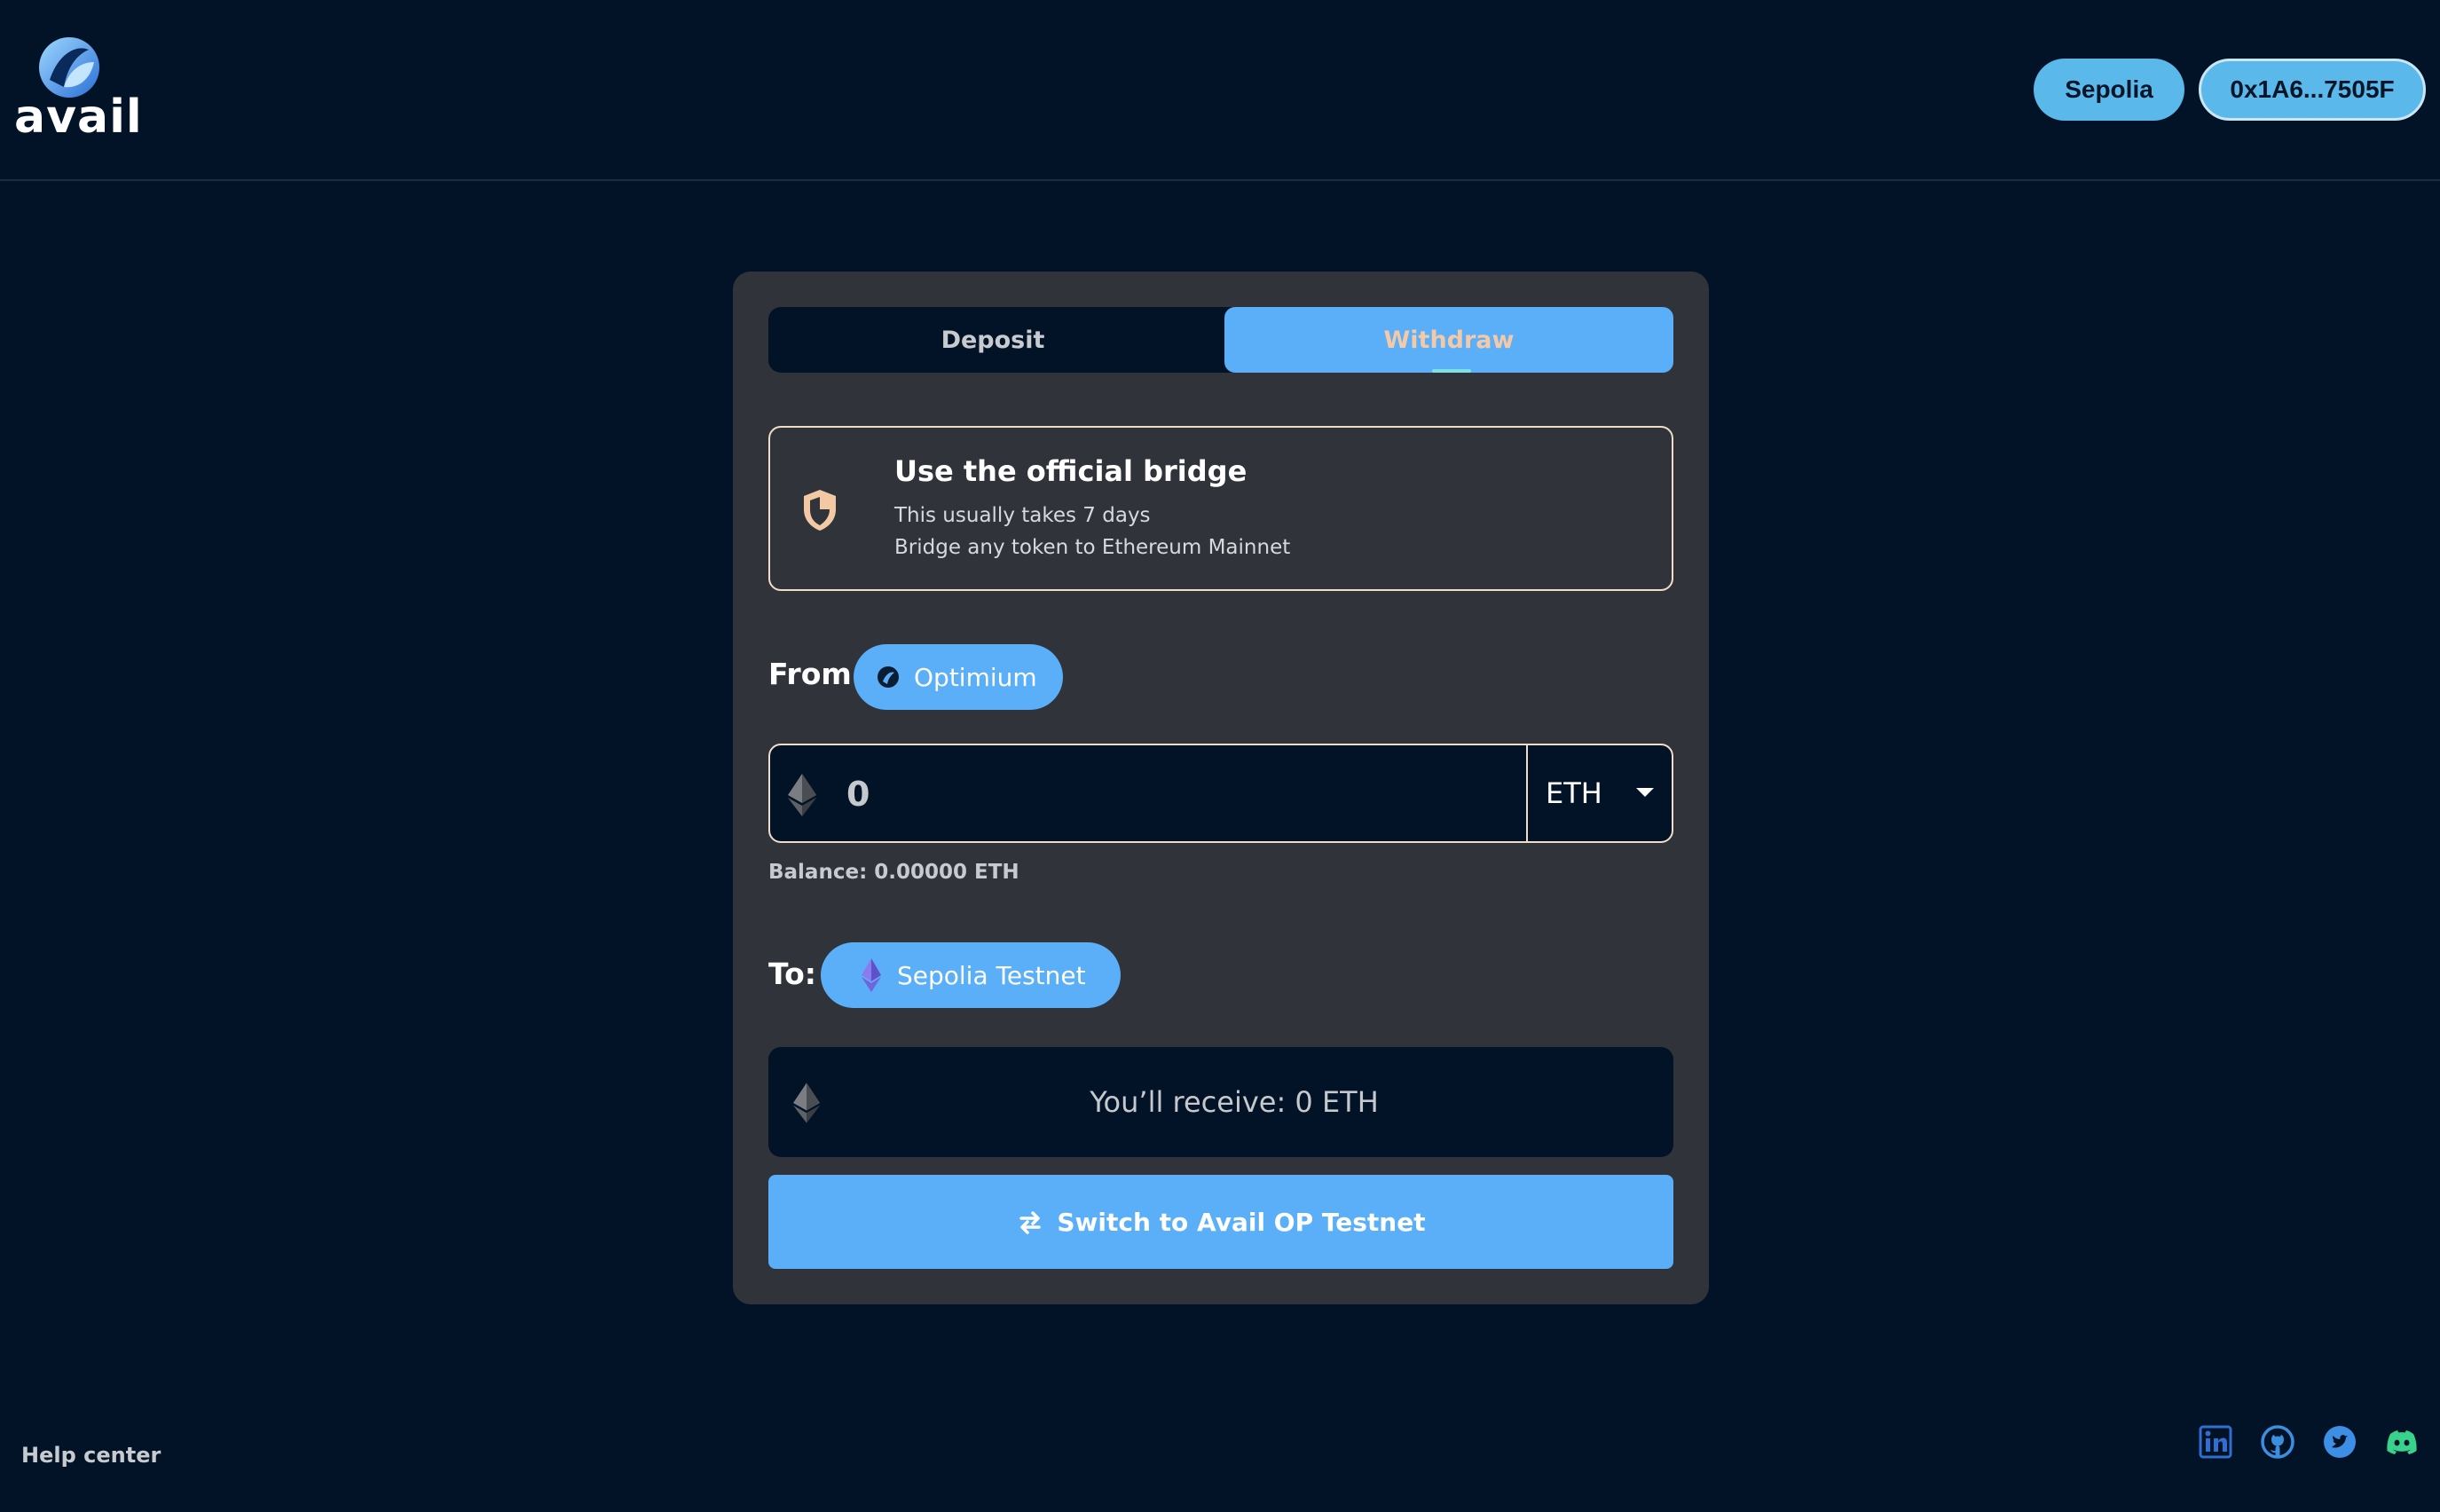  Describe the element at coordinates (802, 795) in the screenshot. I see `eth-icon` at that location.